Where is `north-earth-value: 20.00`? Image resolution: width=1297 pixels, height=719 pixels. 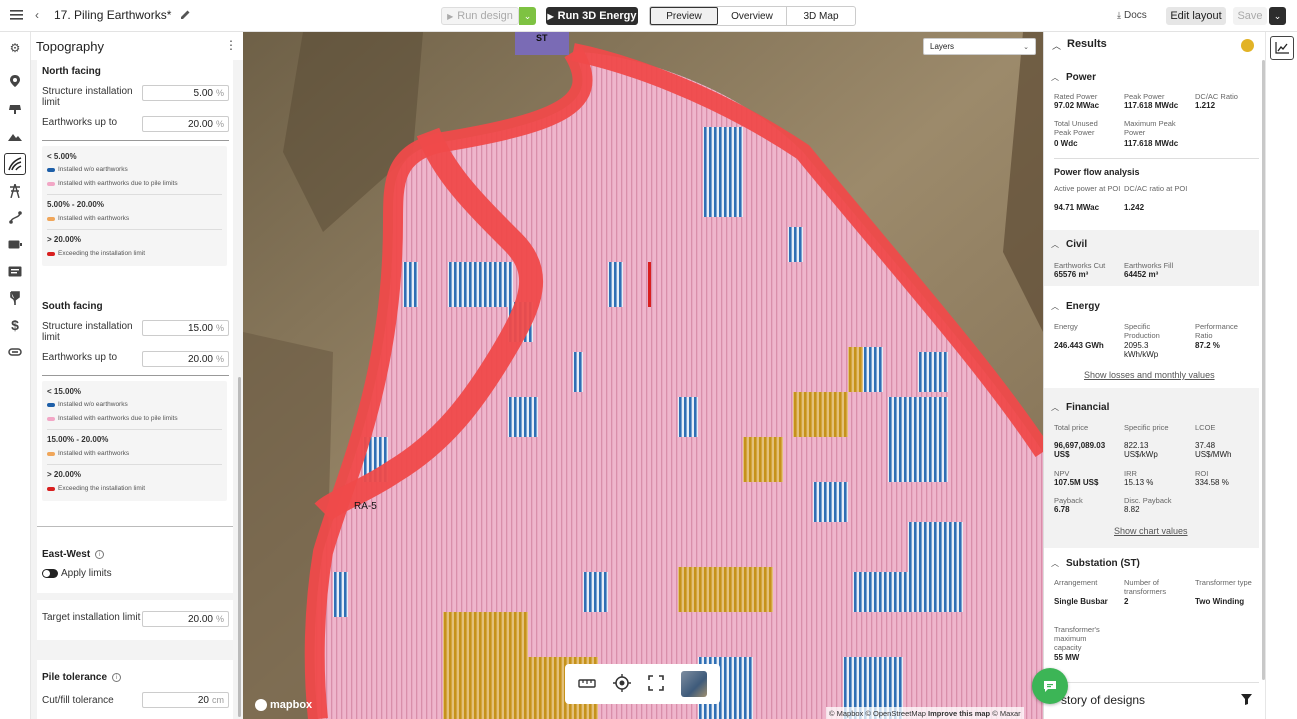 north-earth-value: 20.00 is located at coordinates (200, 124).